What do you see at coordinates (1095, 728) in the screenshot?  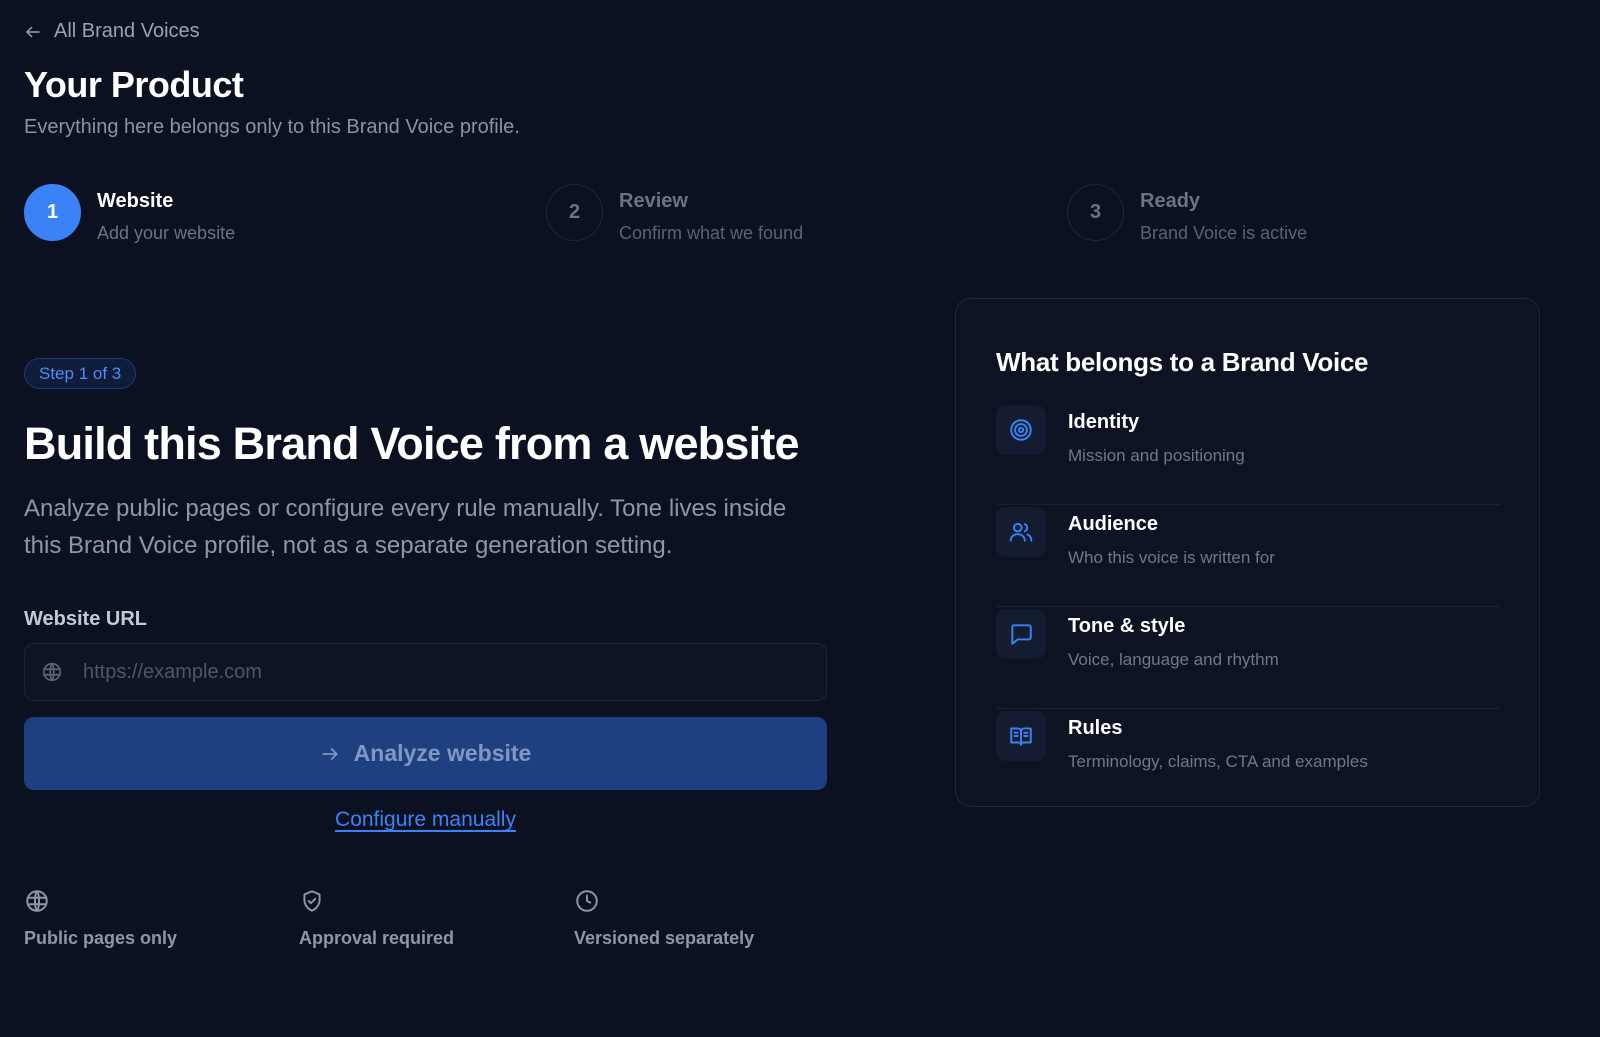 I see `card-item-title: Rules` at bounding box center [1095, 728].